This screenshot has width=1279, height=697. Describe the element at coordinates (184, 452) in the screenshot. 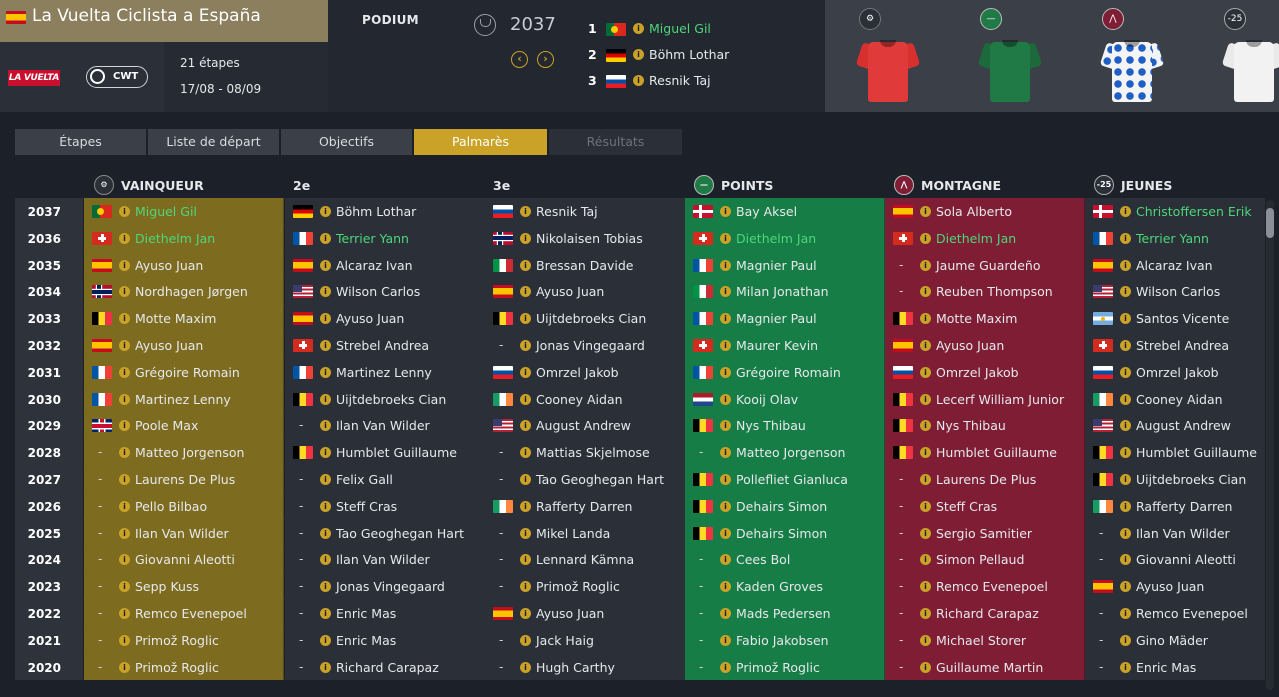

I see `winner-cell: - i Matteo Jorgenson` at that location.